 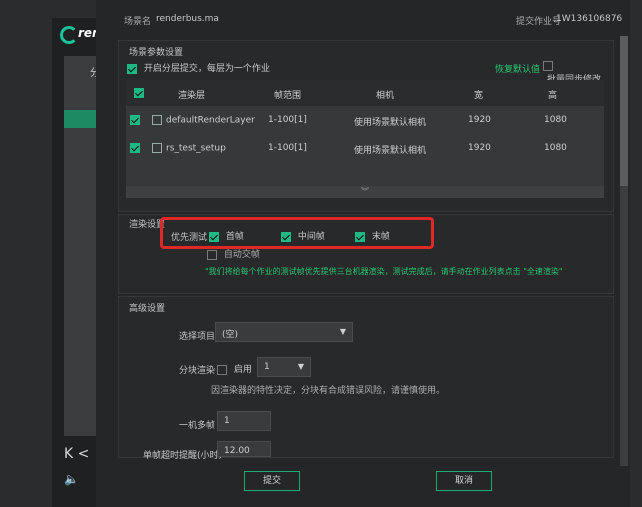 I want to click on header-camera: 相机, so click(x=385, y=96).